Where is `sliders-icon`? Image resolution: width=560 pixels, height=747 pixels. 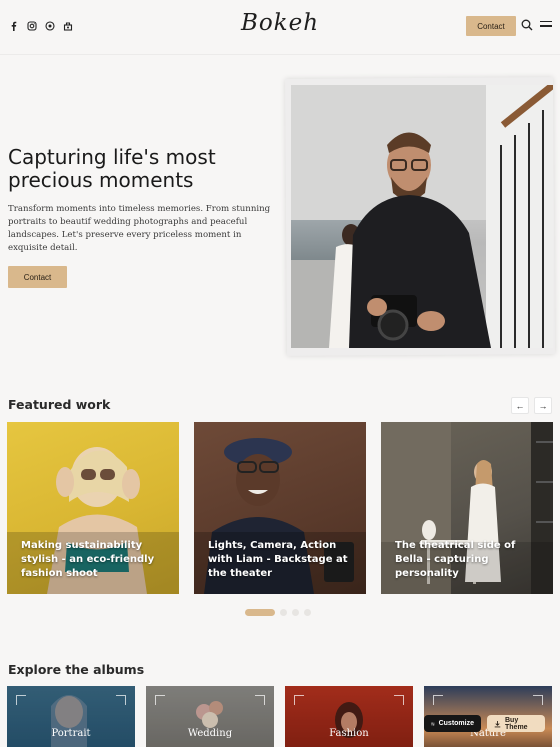 sliders-icon is located at coordinates (433, 723).